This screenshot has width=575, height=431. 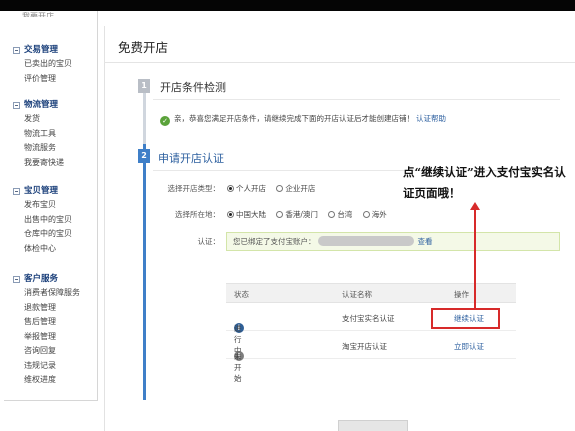 What do you see at coordinates (251, 188) in the screenshot?
I see `radio-label: 个人开店` at bounding box center [251, 188].